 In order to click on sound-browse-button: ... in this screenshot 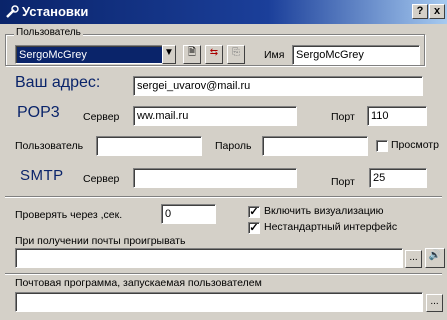, I will do `click(413, 259)`.